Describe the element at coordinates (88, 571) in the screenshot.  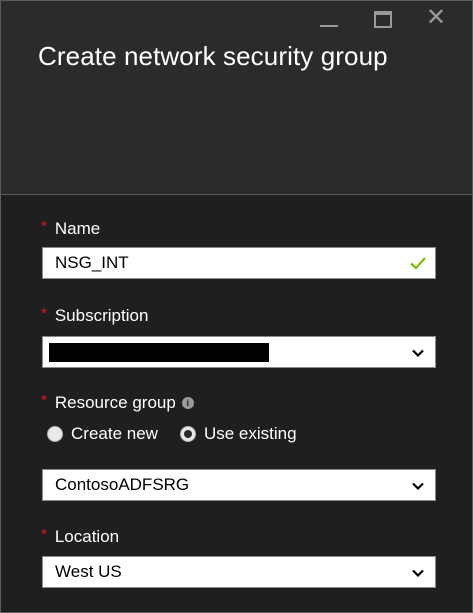
I see `location-value: West US` at that location.